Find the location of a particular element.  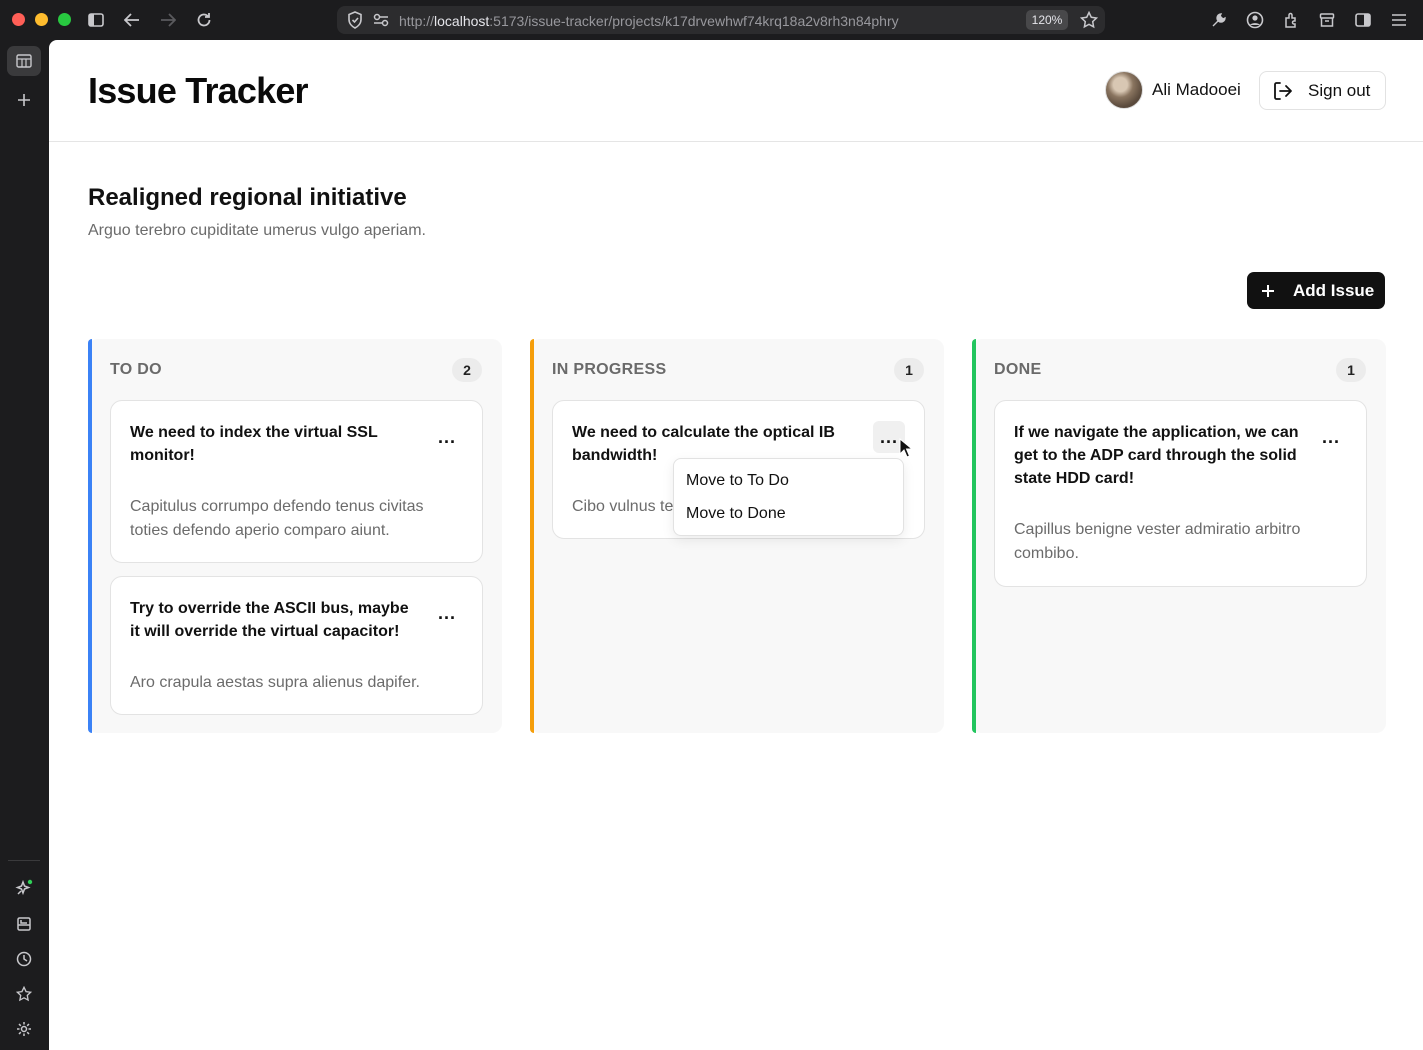

split-view-icon is located at coordinates (1363, 20).